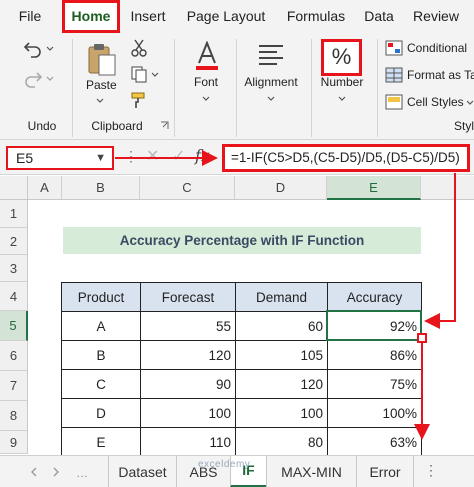 This screenshot has width=474, height=487. Describe the element at coordinates (101, 297) in the screenshot. I see `header-product: Product` at that location.